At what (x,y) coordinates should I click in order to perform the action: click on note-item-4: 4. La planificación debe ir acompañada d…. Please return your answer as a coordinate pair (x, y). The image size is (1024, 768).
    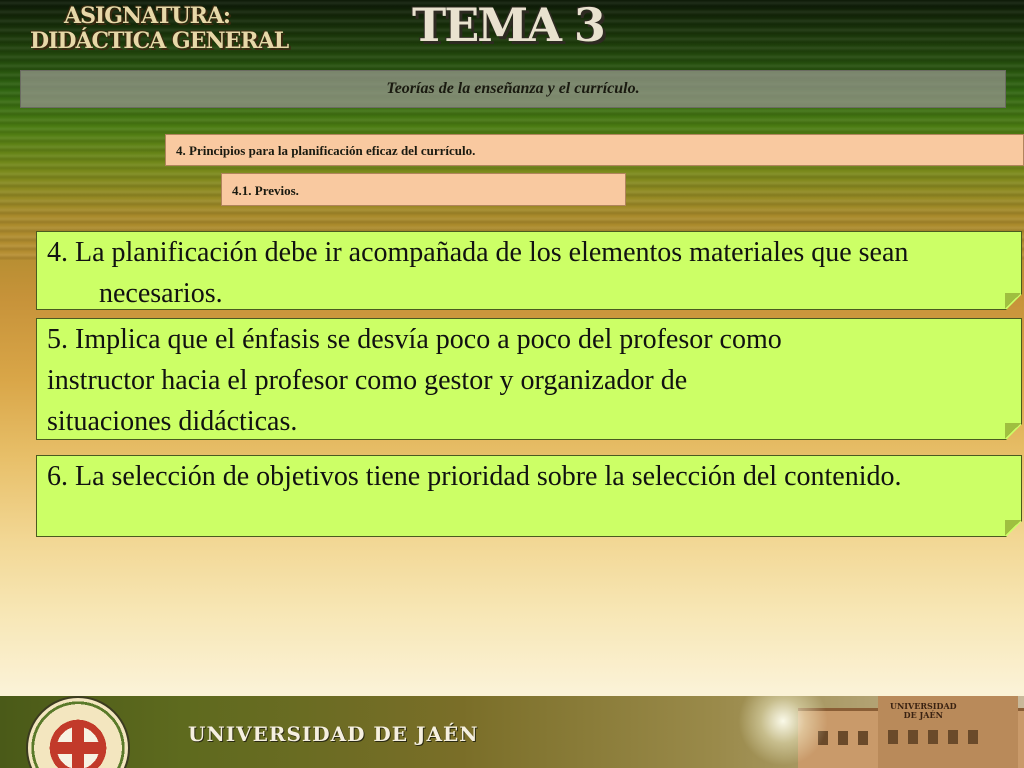
    Looking at the image, I should click on (529, 270).